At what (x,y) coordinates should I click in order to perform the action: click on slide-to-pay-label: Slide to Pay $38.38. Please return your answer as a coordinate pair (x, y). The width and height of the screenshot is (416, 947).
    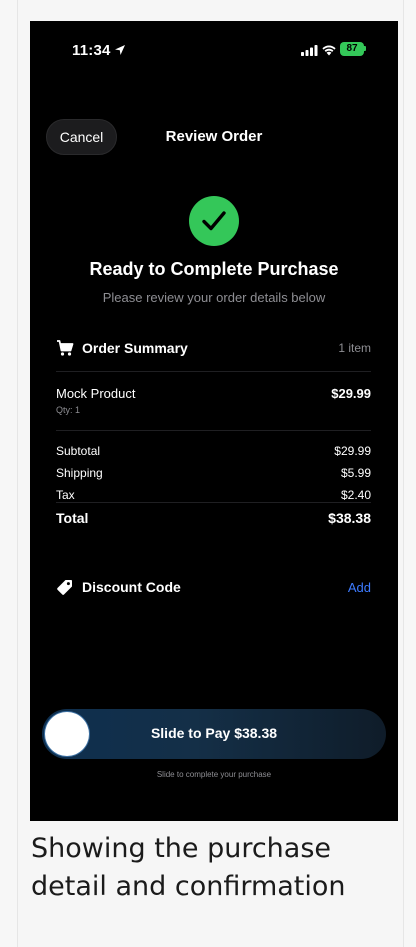
    Looking at the image, I should click on (214, 733).